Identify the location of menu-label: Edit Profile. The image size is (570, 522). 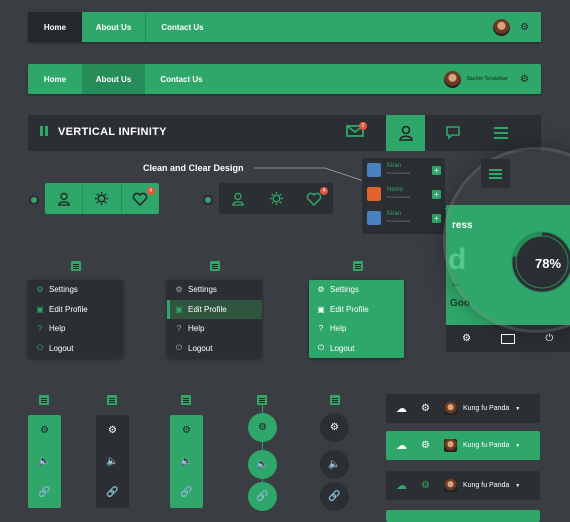
(349, 309).